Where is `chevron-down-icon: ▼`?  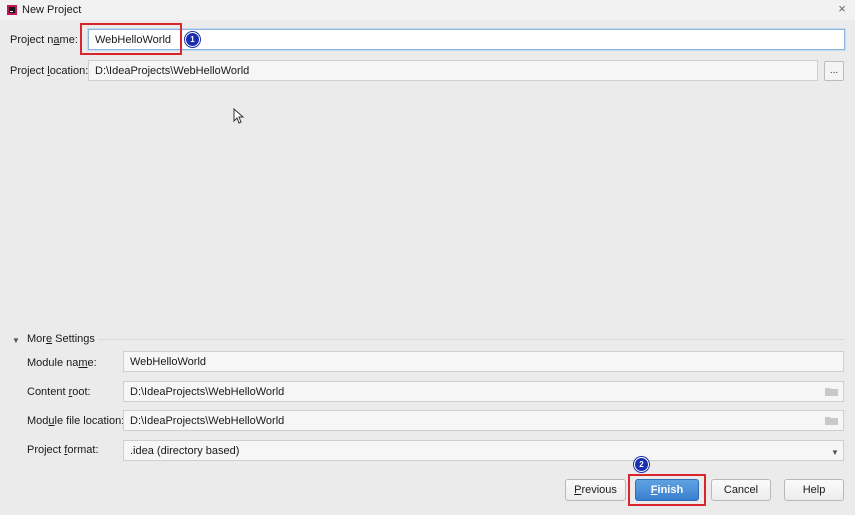
chevron-down-icon: ▼ is located at coordinates (835, 452).